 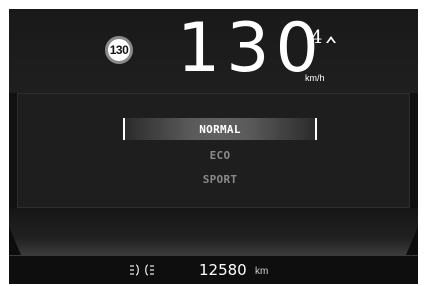 What do you see at coordinates (317, 37) in the screenshot?
I see `gear-recommendation: 4` at bounding box center [317, 37].